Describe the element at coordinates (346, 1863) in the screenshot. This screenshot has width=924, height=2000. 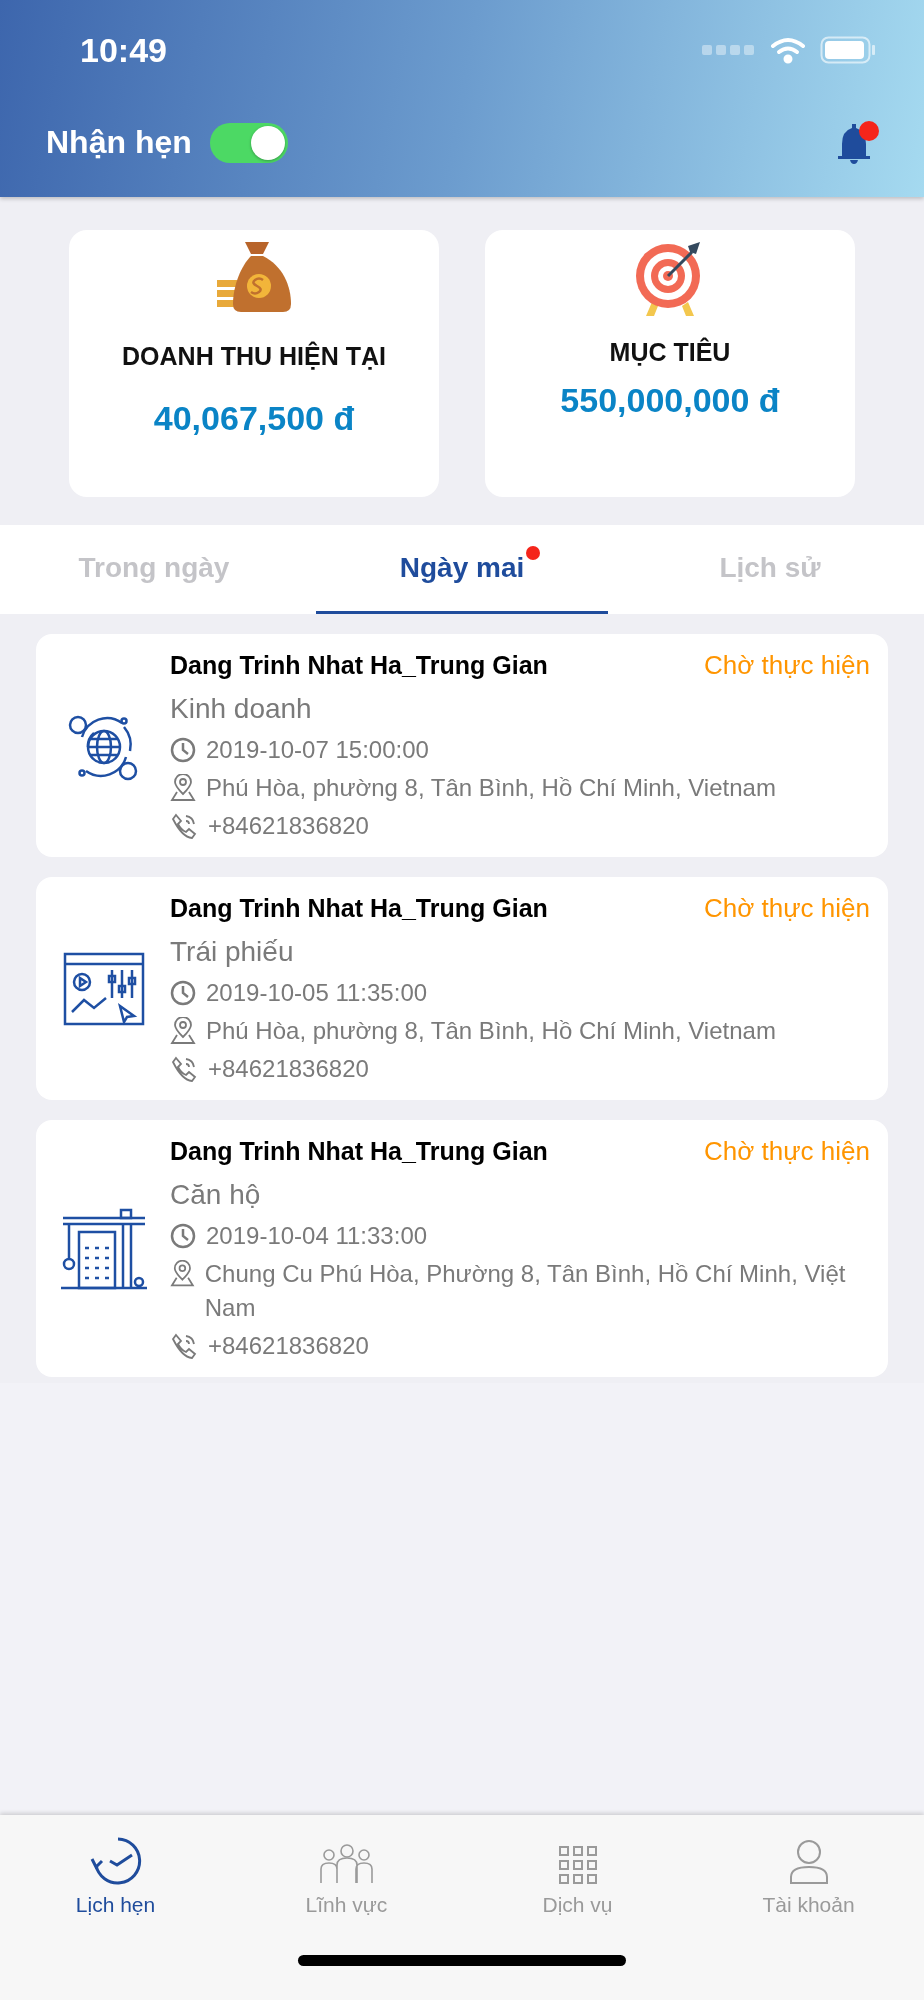
I see `people-icon` at that location.